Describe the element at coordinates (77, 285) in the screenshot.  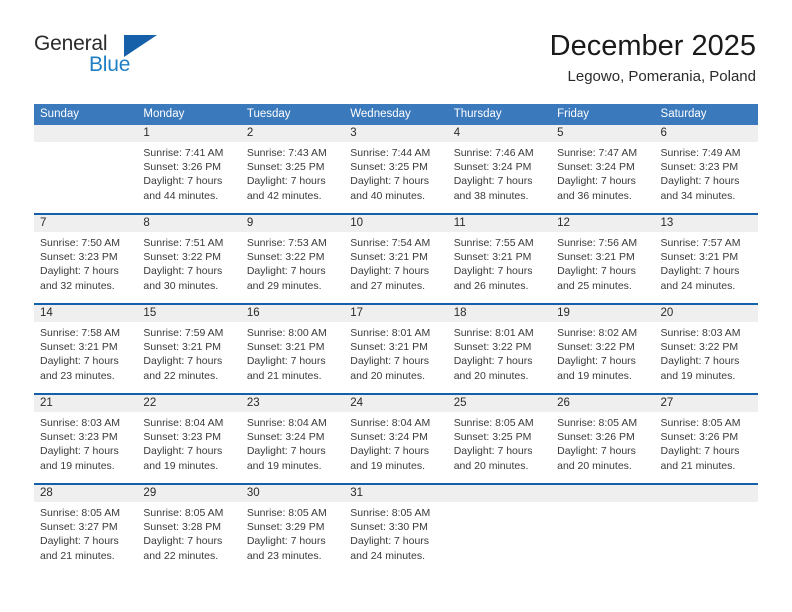
I see `daylight-text-cont: and 32 minutes.` at that location.